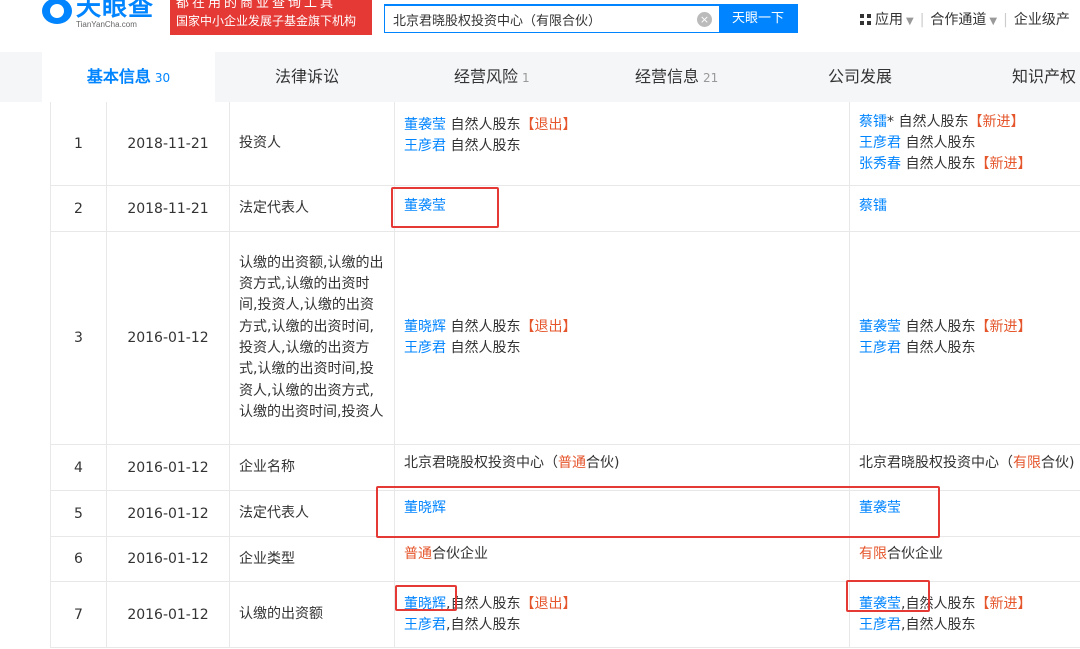 Image resolution: width=1080 pixels, height=649 pixels. I want to click on before-change: 北京君晓股权投资中心（普通合伙), so click(622, 467).